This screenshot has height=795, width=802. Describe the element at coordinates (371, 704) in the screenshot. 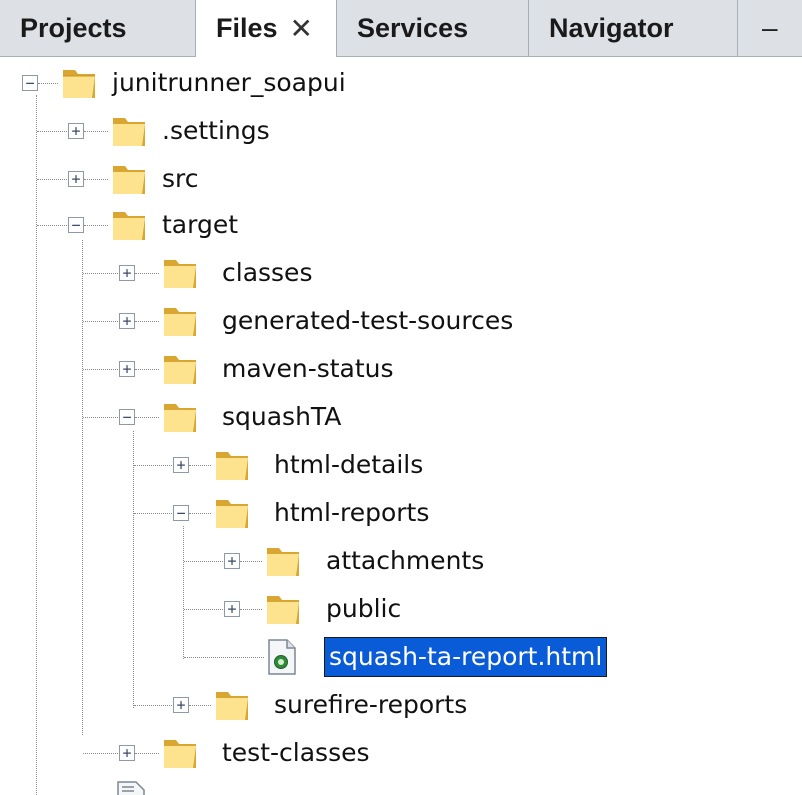

I see `tree-node-label: surefire-reports` at that location.